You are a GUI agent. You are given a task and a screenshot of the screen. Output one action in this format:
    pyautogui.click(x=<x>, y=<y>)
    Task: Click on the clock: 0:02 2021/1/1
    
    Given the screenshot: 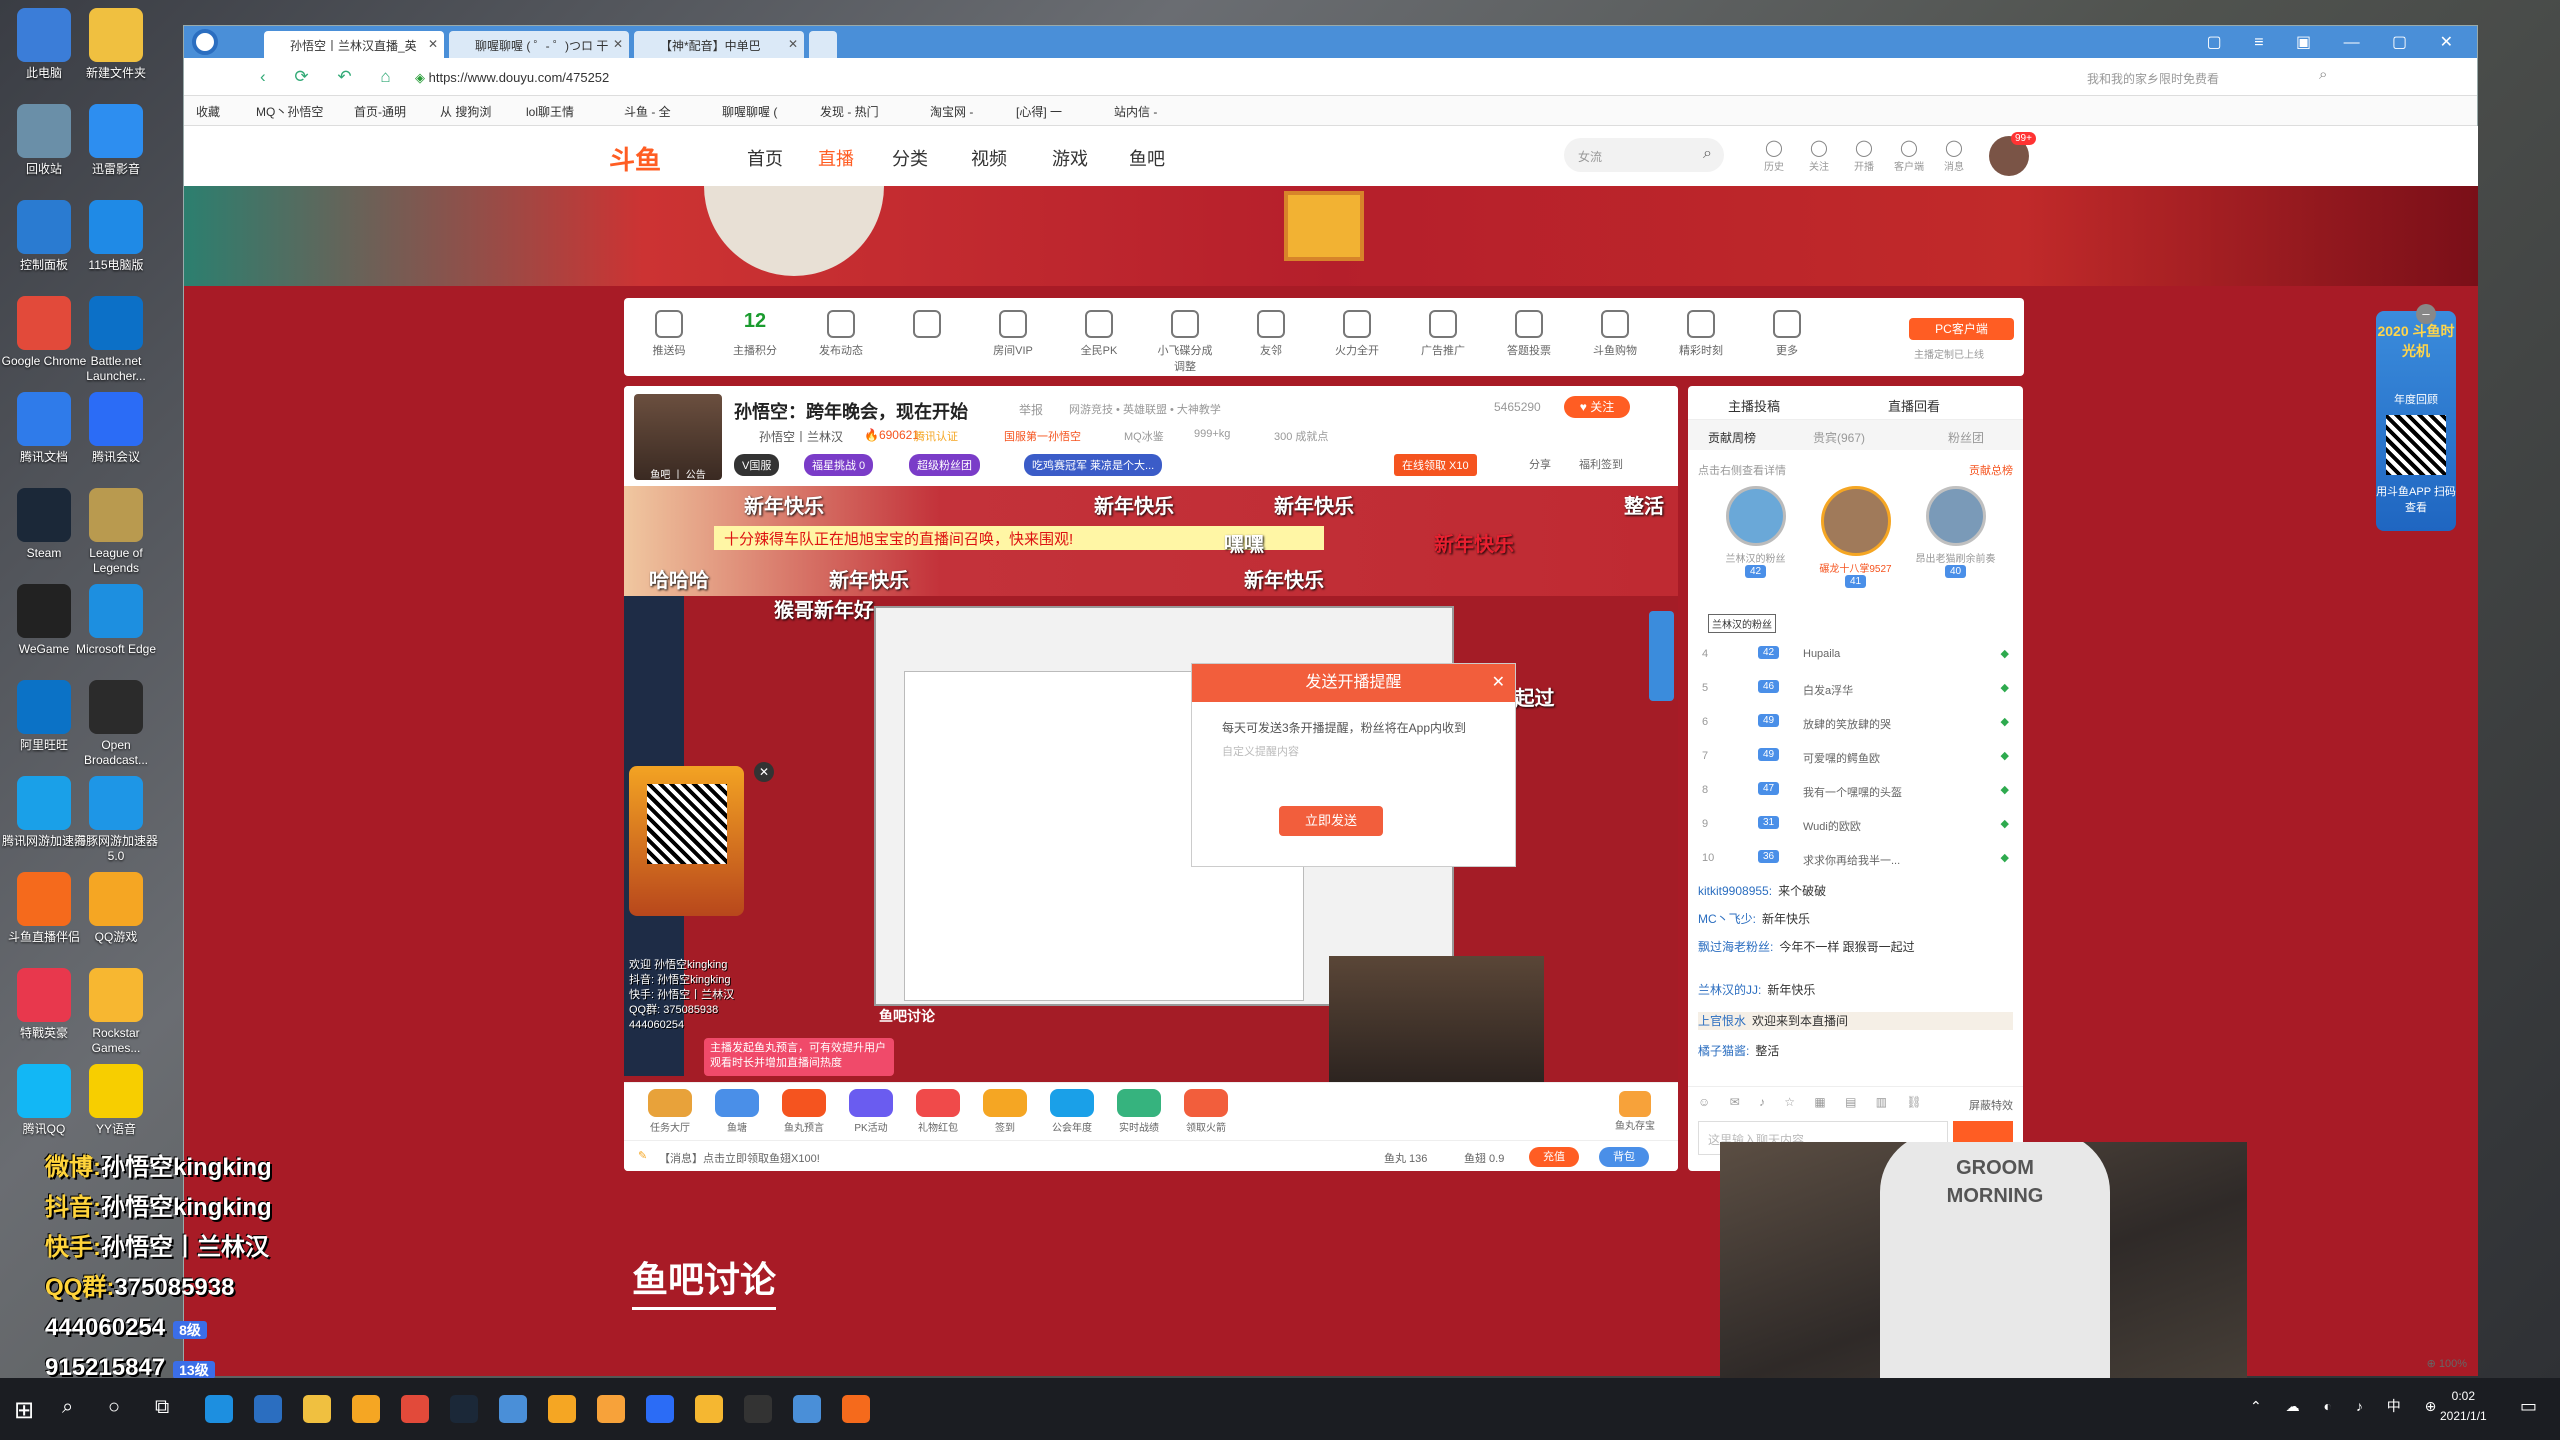 What is the action you would take?
    pyautogui.click(x=2463, y=1406)
    